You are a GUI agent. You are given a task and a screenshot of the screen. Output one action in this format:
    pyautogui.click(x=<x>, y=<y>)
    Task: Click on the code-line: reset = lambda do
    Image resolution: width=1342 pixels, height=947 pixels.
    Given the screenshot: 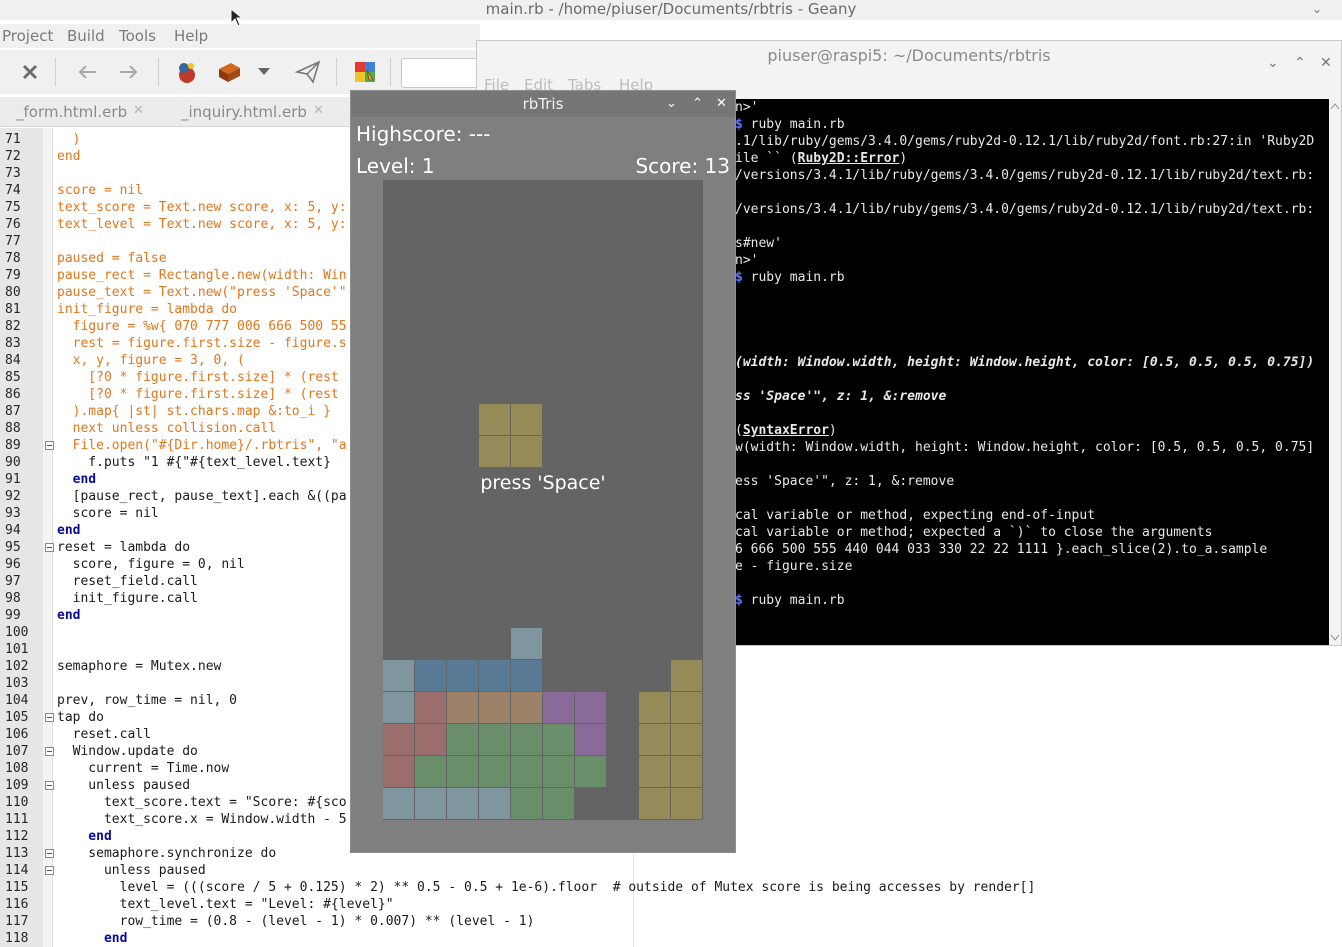 What is the action you would take?
    pyautogui.click(x=124, y=547)
    